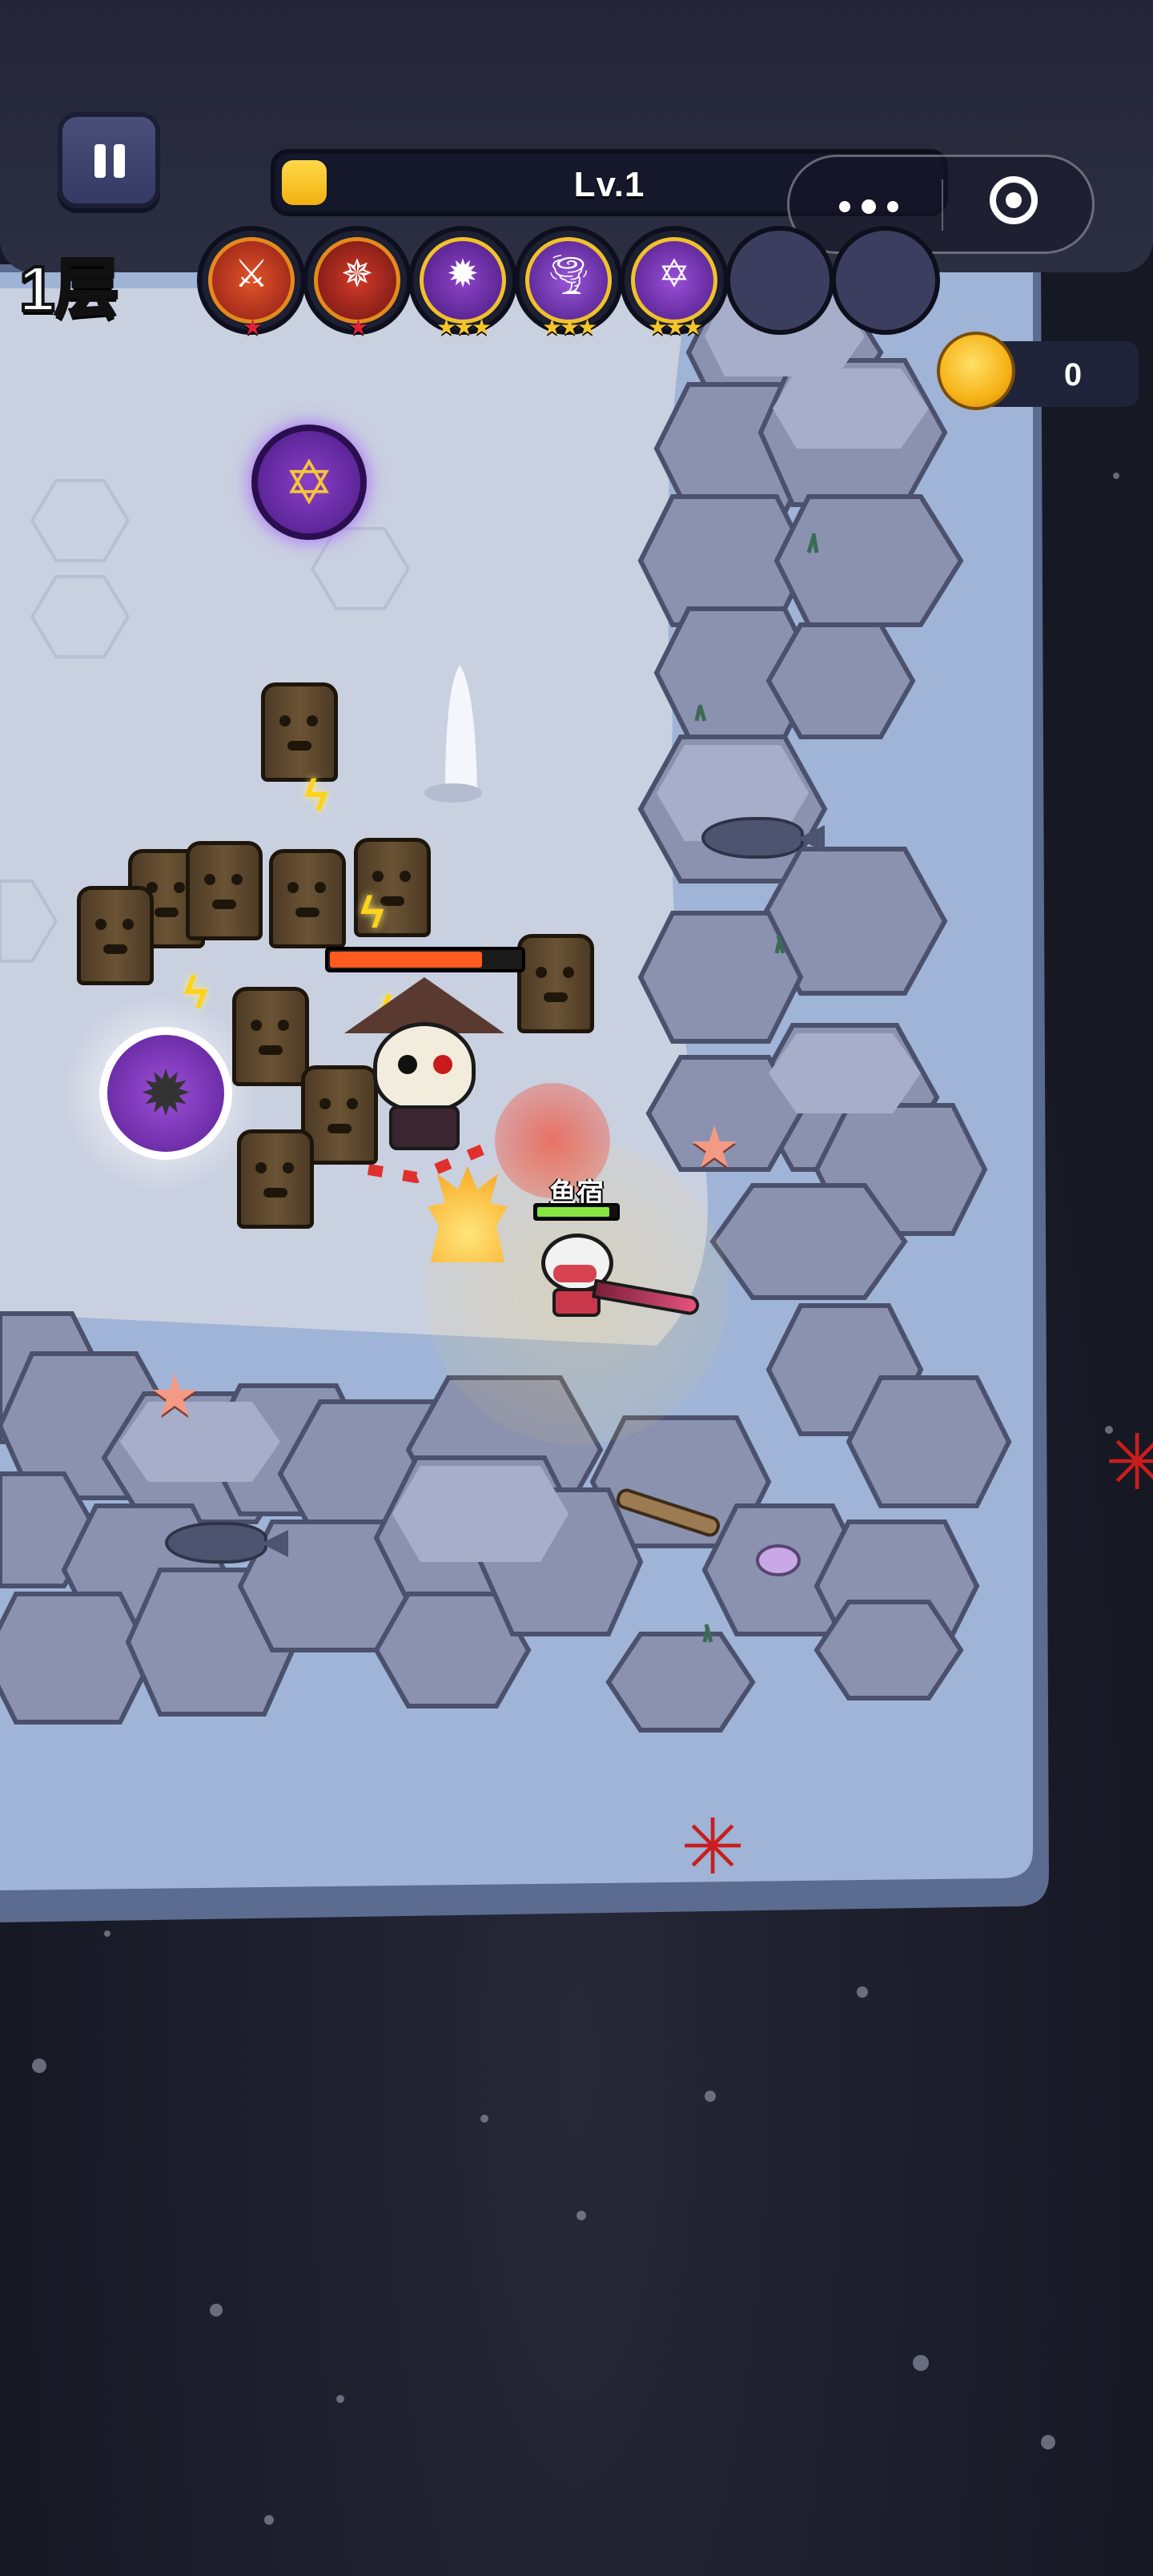  What do you see at coordinates (1073, 374) in the screenshot?
I see `coin-value: 0` at bounding box center [1073, 374].